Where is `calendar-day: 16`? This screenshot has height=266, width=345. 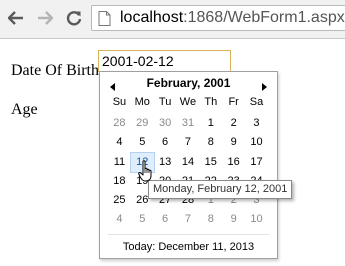
calendar-day: 16 is located at coordinates (233, 162).